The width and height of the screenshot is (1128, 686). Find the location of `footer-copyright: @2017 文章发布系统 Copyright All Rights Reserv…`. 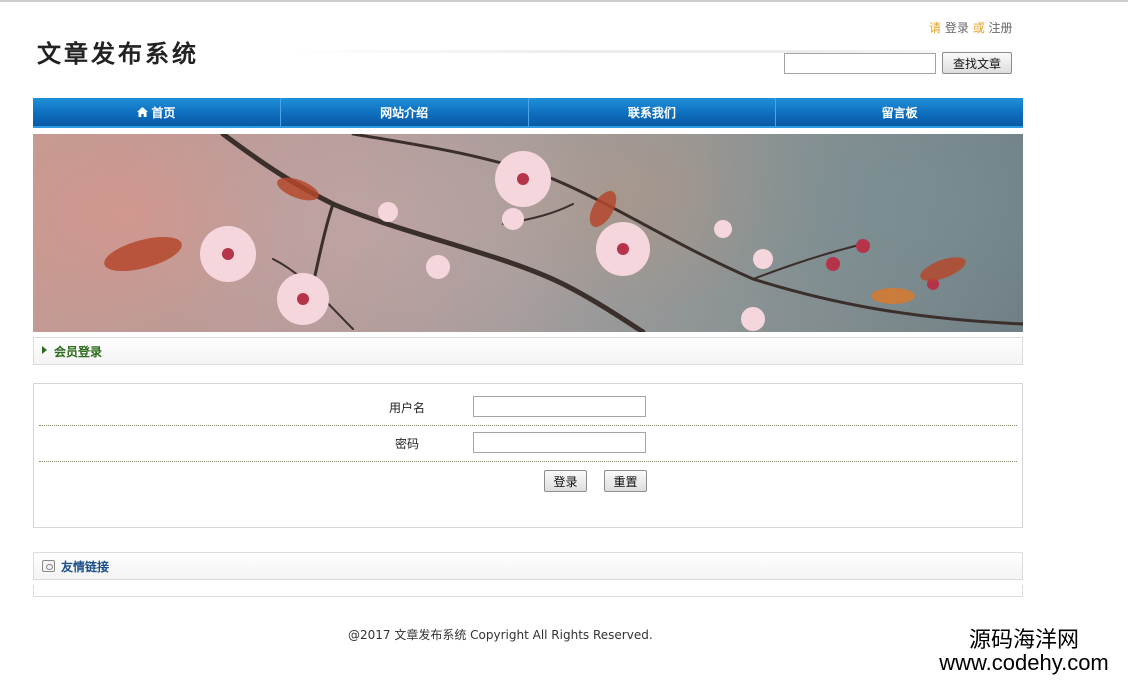

footer-copyright: @2017 文章发布系统 Copyright All Rights Reserv… is located at coordinates (500, 635).